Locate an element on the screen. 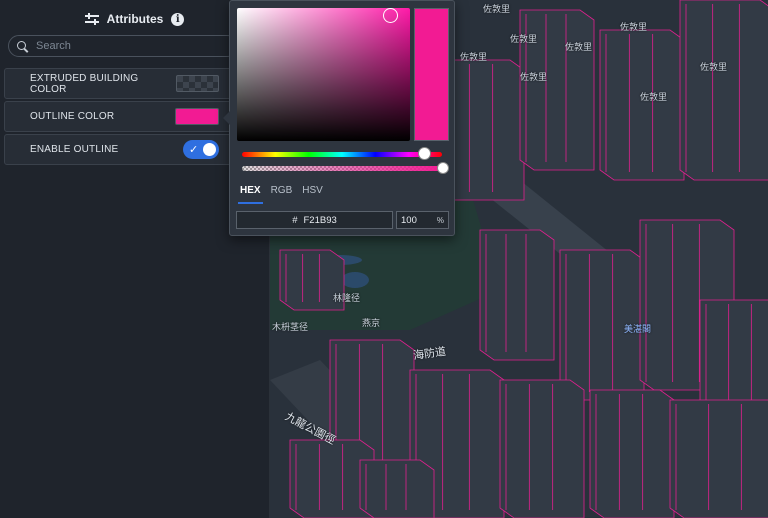 The image size is (768, 518). hex-value: F21B93 is located at coordinates (320, 220).